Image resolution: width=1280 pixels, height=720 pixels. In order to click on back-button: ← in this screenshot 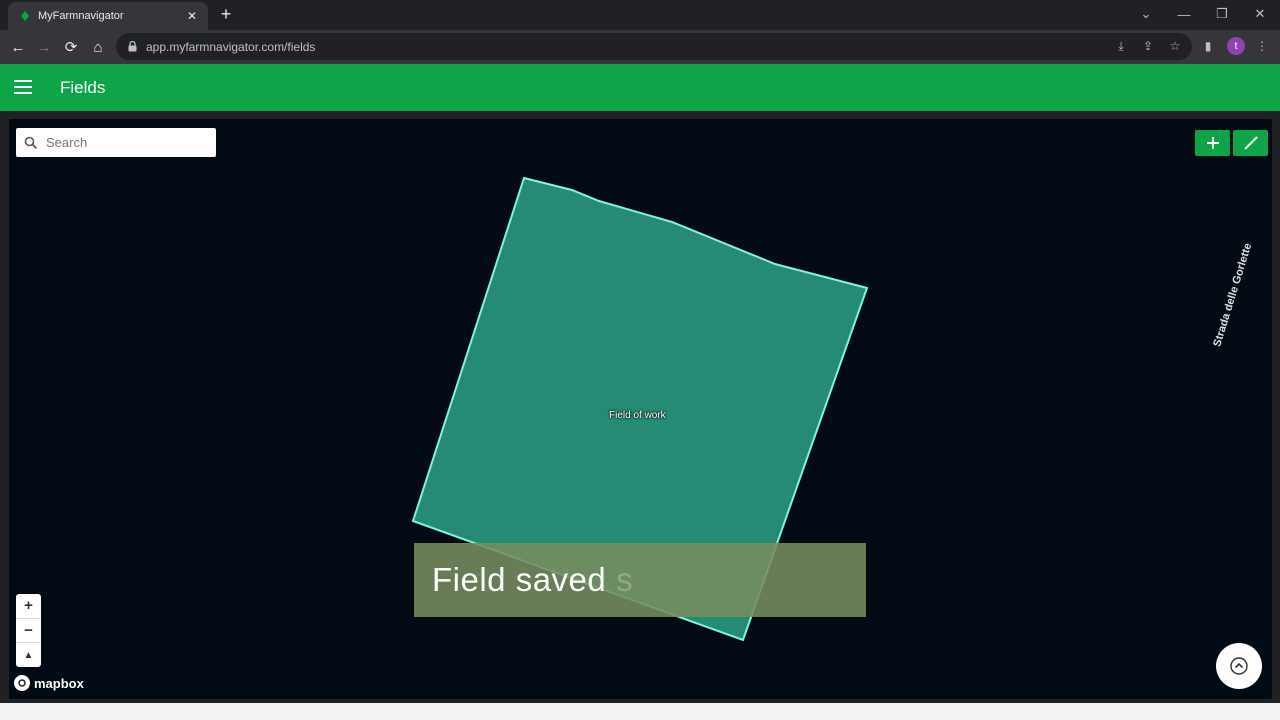, I will do `click(18, 47)`.